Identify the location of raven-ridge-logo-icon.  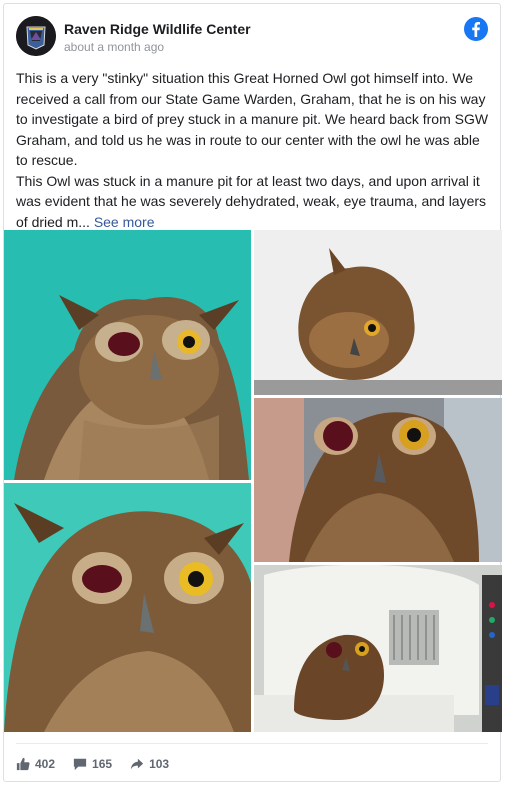
(36, 36).